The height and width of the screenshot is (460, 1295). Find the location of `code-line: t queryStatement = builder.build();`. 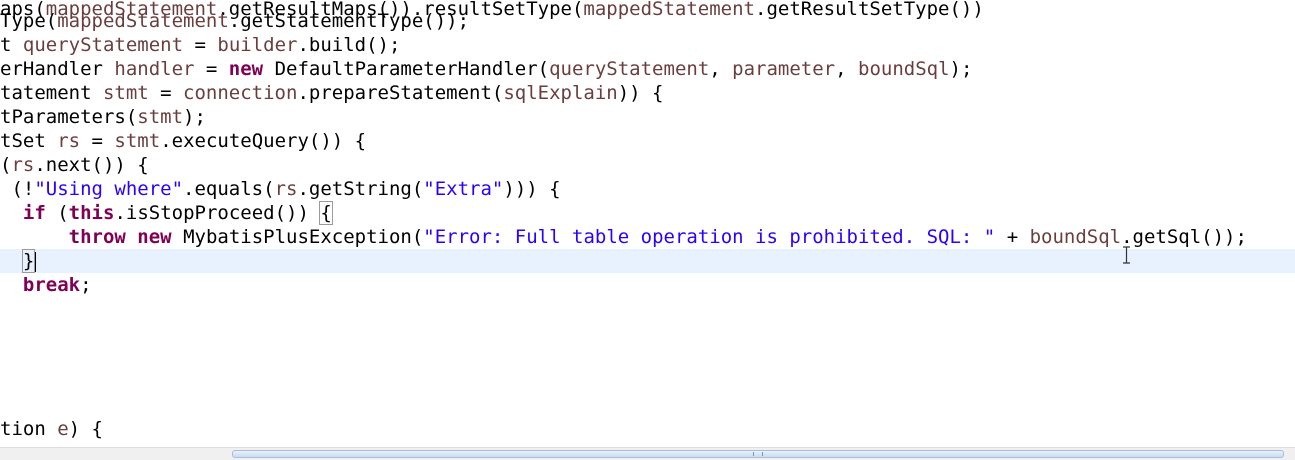

code-line: t queryStatement = builder.build(); is located at coordinates (200, 45).